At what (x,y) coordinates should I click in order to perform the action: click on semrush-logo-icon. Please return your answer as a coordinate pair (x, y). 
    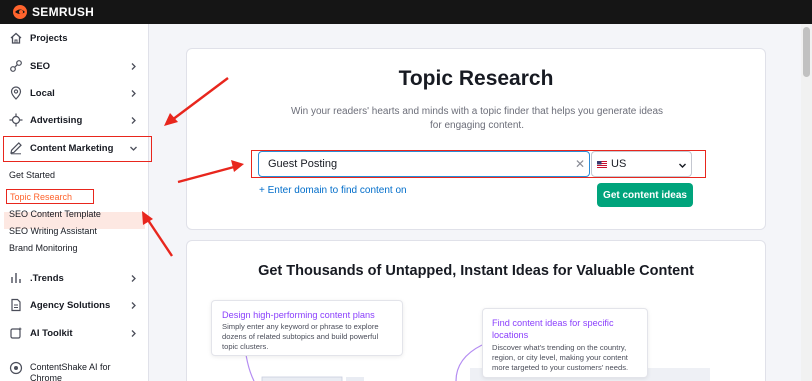
    Looking at the image, I should click on (20, 12).